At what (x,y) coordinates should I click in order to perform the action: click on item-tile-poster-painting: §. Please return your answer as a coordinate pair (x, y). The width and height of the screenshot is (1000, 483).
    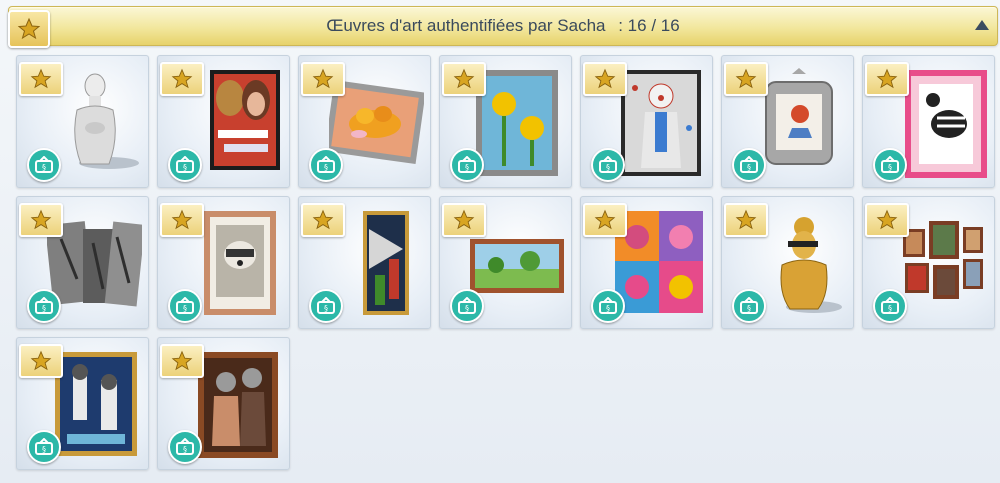
    Looking at the image, I should click on (223, 121).